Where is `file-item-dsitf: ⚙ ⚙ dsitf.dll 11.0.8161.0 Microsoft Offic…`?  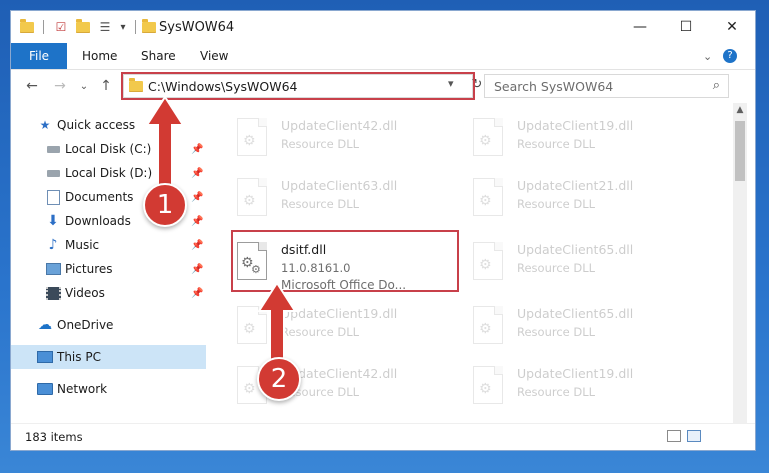
file-item-dsitf: ⚙ ⚙ dsitf.dll 11.0.8161.0 Microsoft Offic… is located at coordinates (325, 261).